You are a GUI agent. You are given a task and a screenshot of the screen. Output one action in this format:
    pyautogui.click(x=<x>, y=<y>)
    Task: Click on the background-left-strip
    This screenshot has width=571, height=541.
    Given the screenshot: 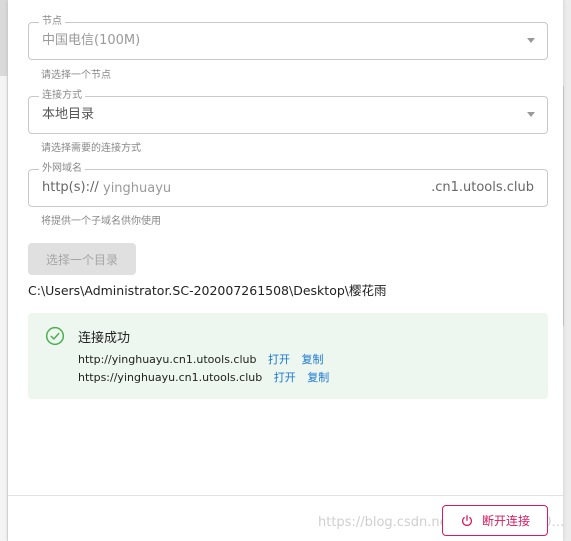 What is the action you would take?
    pyautogui.click(x=4, y=270)
    